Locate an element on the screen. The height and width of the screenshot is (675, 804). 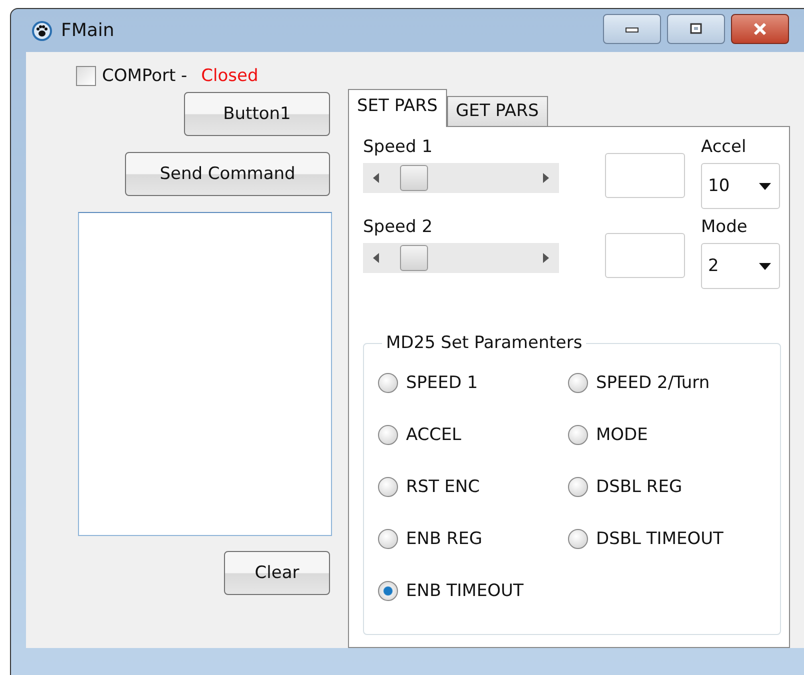
combo-box: 10 is located at coordinates (740, 186).